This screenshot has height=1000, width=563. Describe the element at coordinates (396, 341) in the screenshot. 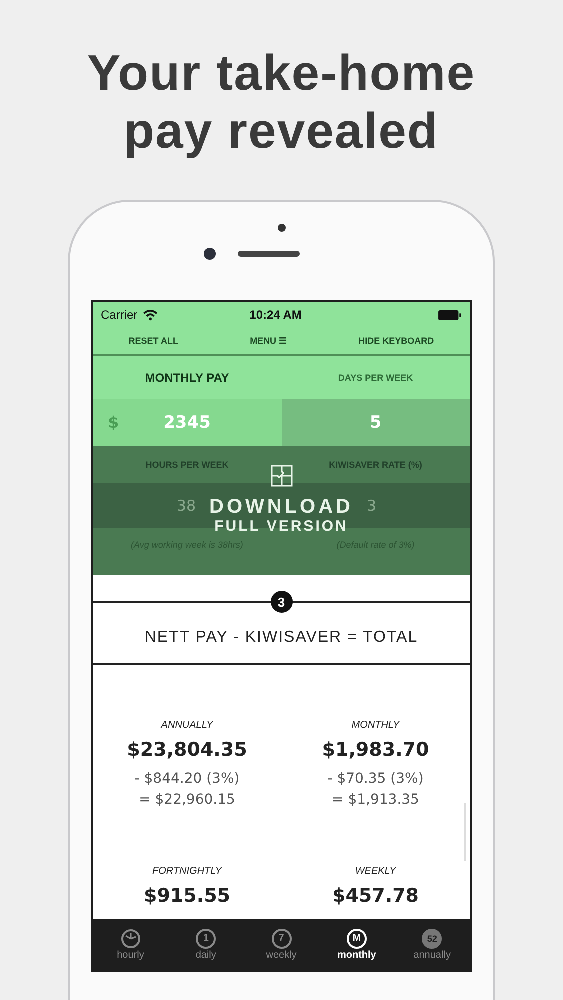

I see `nav-button: HIDE KEYBOARD` at that location.